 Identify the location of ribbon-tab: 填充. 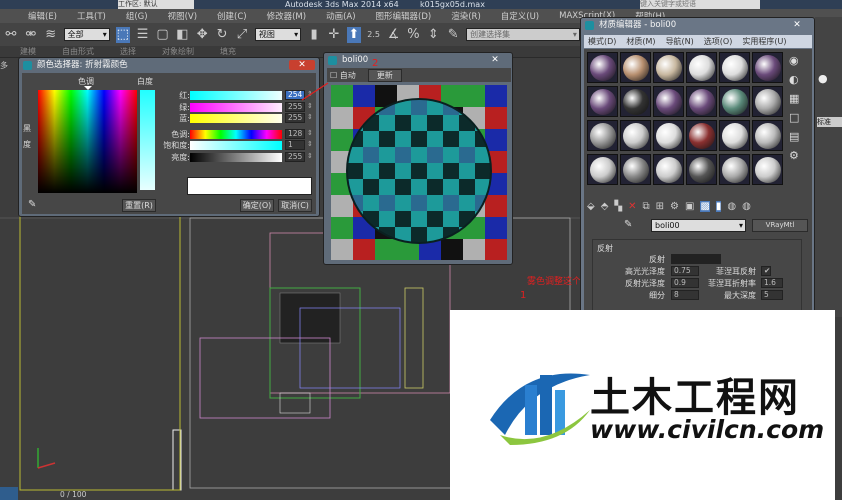
(228, 51).